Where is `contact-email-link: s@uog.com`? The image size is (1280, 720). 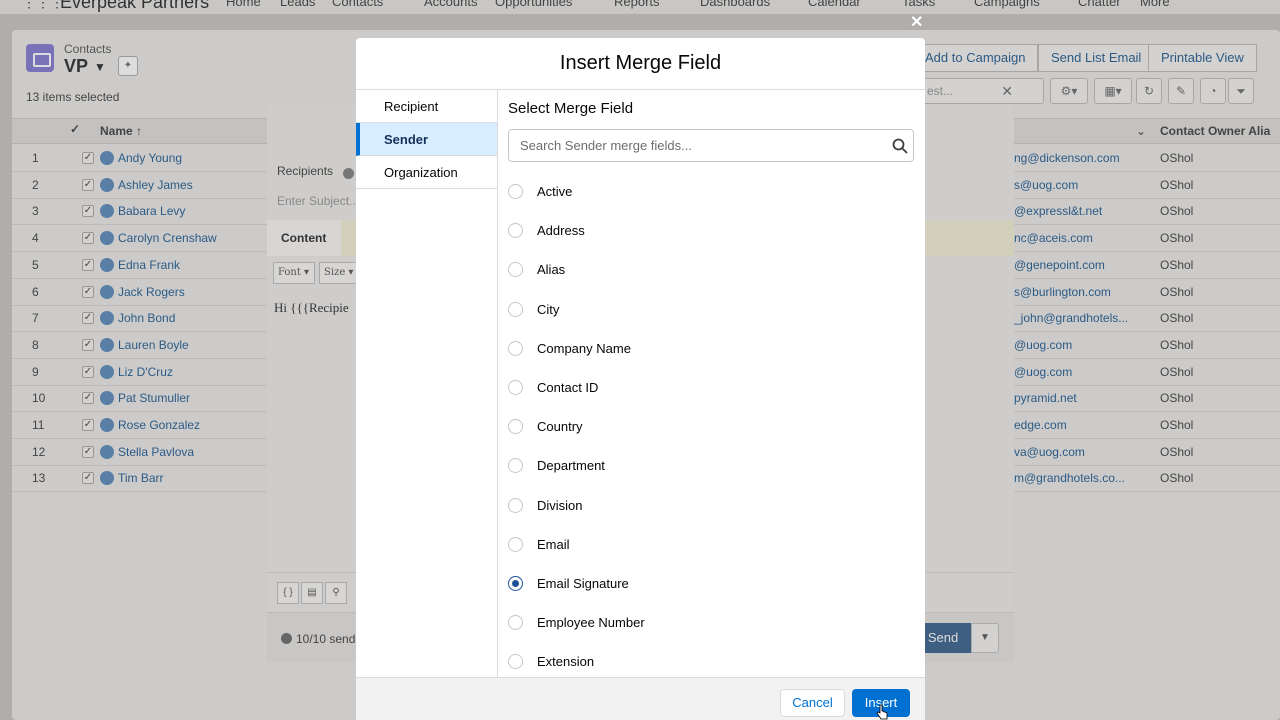 contact-email-link: s@uog.com is located at coordinates (1046, 185).